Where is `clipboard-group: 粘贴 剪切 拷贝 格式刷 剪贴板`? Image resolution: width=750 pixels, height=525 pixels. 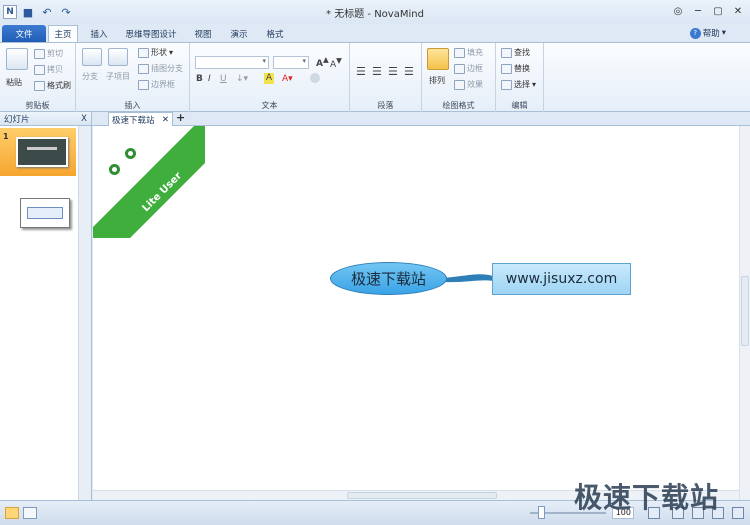
clipboard-group: 粘贴 剪切 拷贝 格式刷 剪贴板 is located at coordinates (38, 77).